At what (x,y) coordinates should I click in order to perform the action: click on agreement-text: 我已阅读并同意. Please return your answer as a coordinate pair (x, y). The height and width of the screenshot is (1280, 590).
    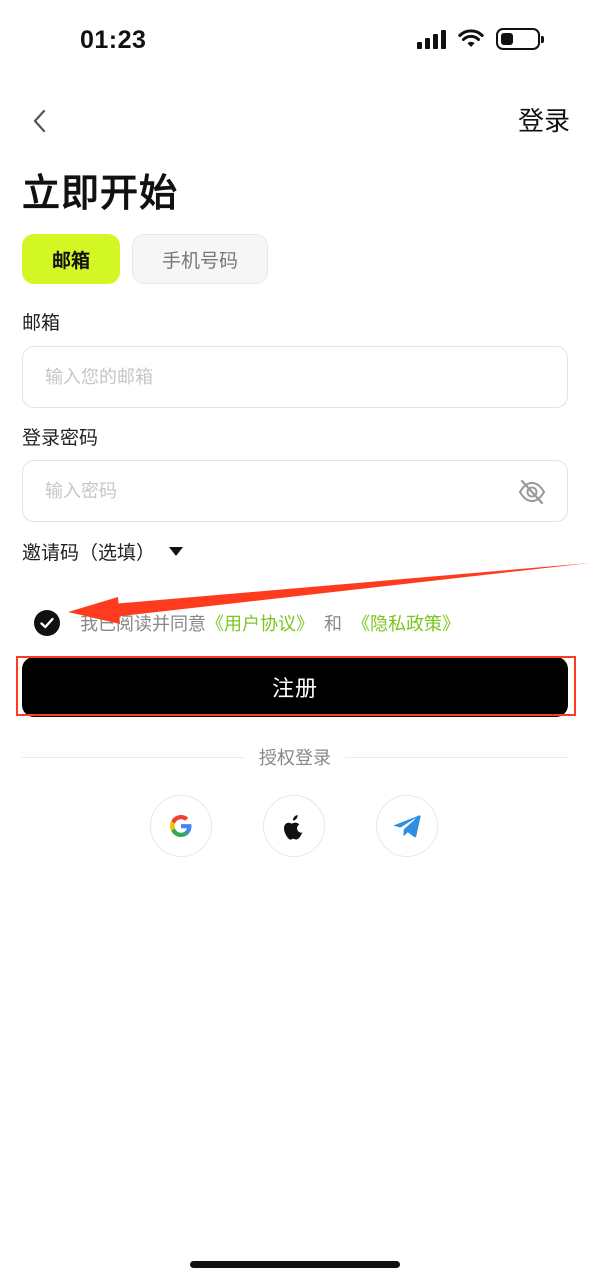
    Looking at the image, I should click on (143, 624).